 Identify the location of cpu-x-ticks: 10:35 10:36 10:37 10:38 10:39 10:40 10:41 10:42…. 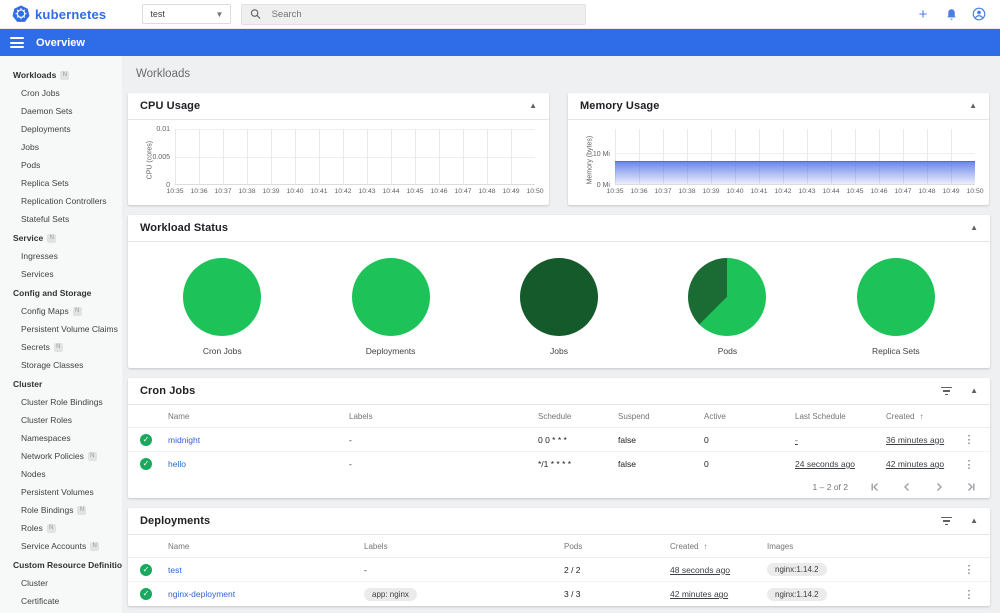
(354, 194).